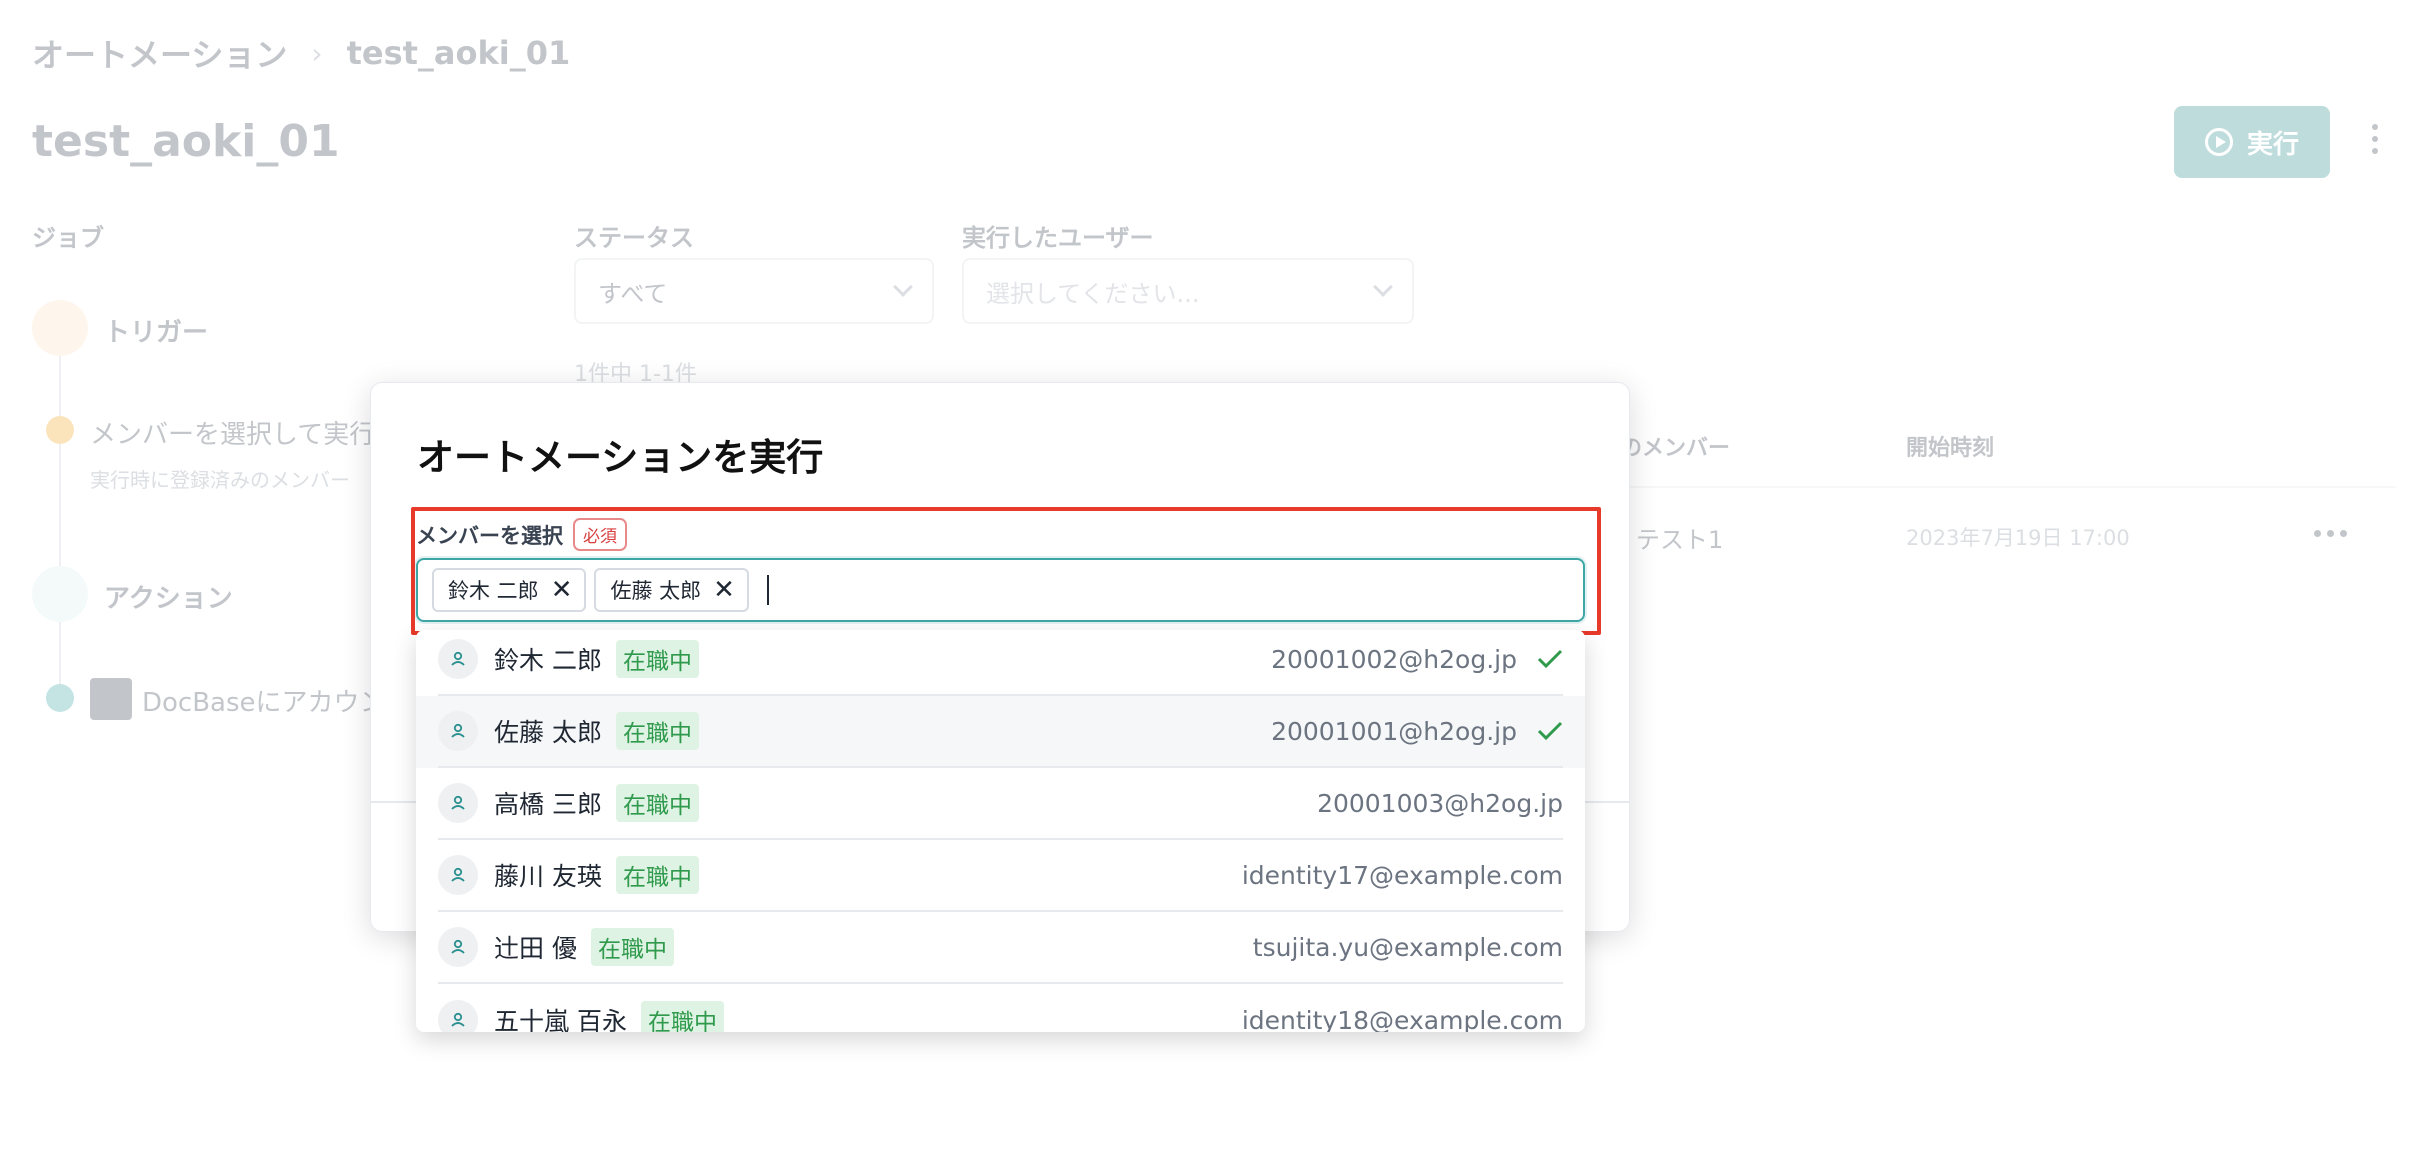 The height and width of the screenshot is (1176, 2416). I want to click on member-name: 辻田 優, so click(535, 948).